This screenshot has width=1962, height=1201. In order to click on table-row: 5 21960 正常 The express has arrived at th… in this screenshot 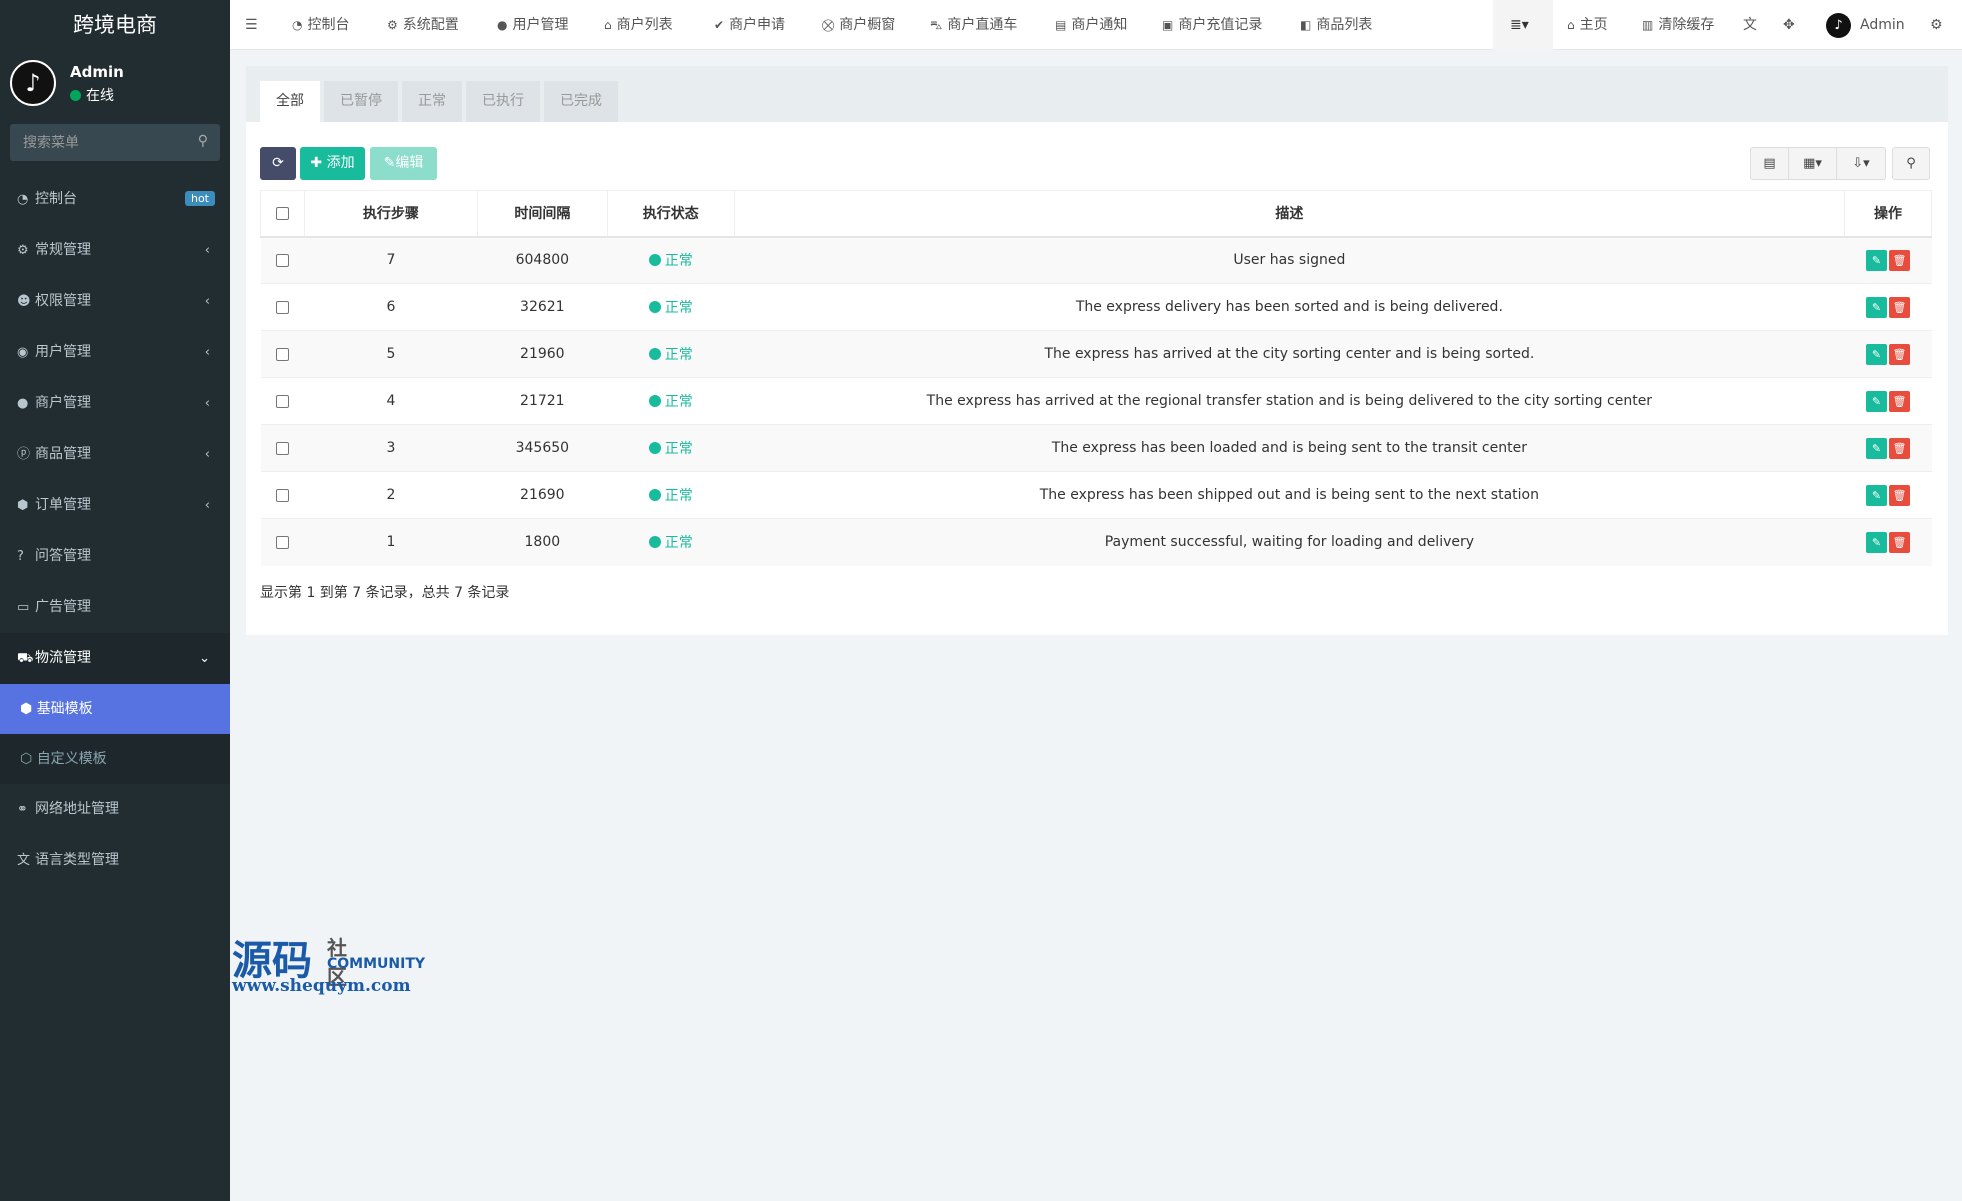, I will do `click(1096, 354)`.